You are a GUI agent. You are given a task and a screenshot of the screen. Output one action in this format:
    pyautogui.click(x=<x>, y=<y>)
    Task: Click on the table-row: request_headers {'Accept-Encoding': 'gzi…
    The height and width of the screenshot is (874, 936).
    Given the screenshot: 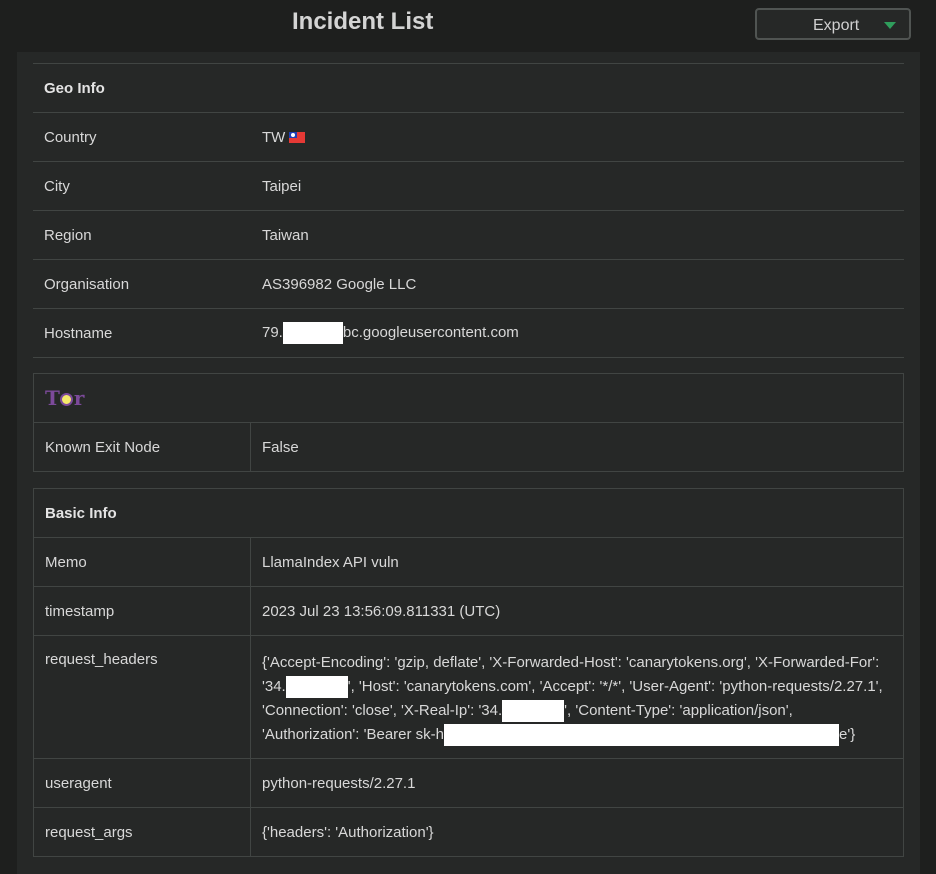 What is the action you would take?
    pyautogui.click(x=468, y=697)
    